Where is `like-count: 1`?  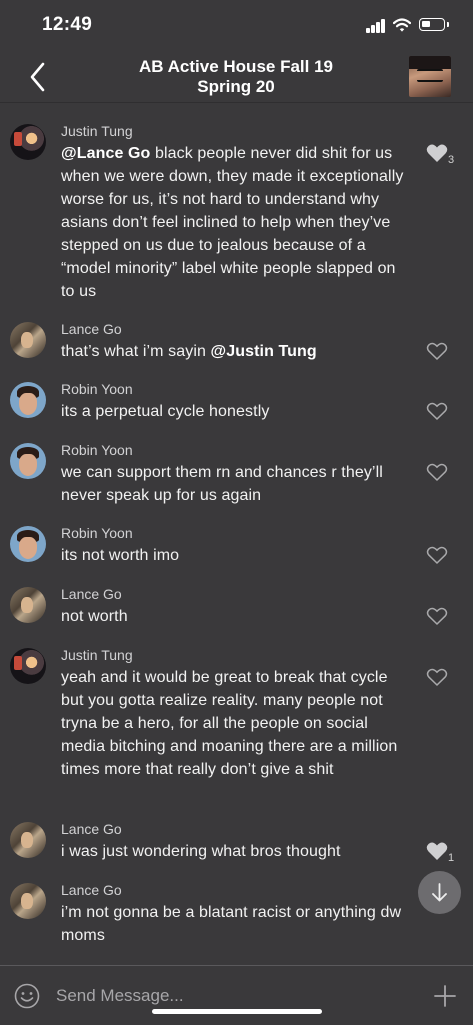 like-count: 1 is located at coordinates (451, 858).